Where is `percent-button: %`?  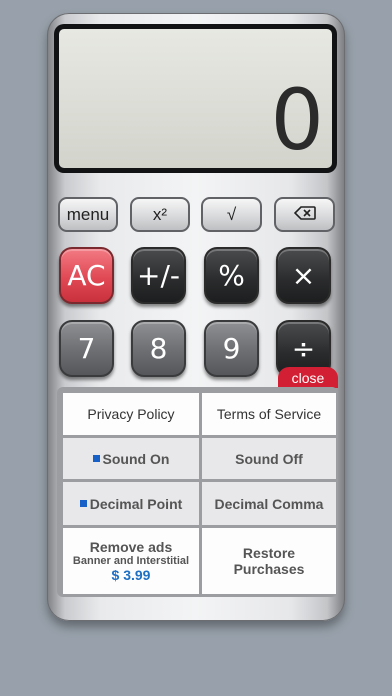
percent-button: % is located at coordinates (231, 275).